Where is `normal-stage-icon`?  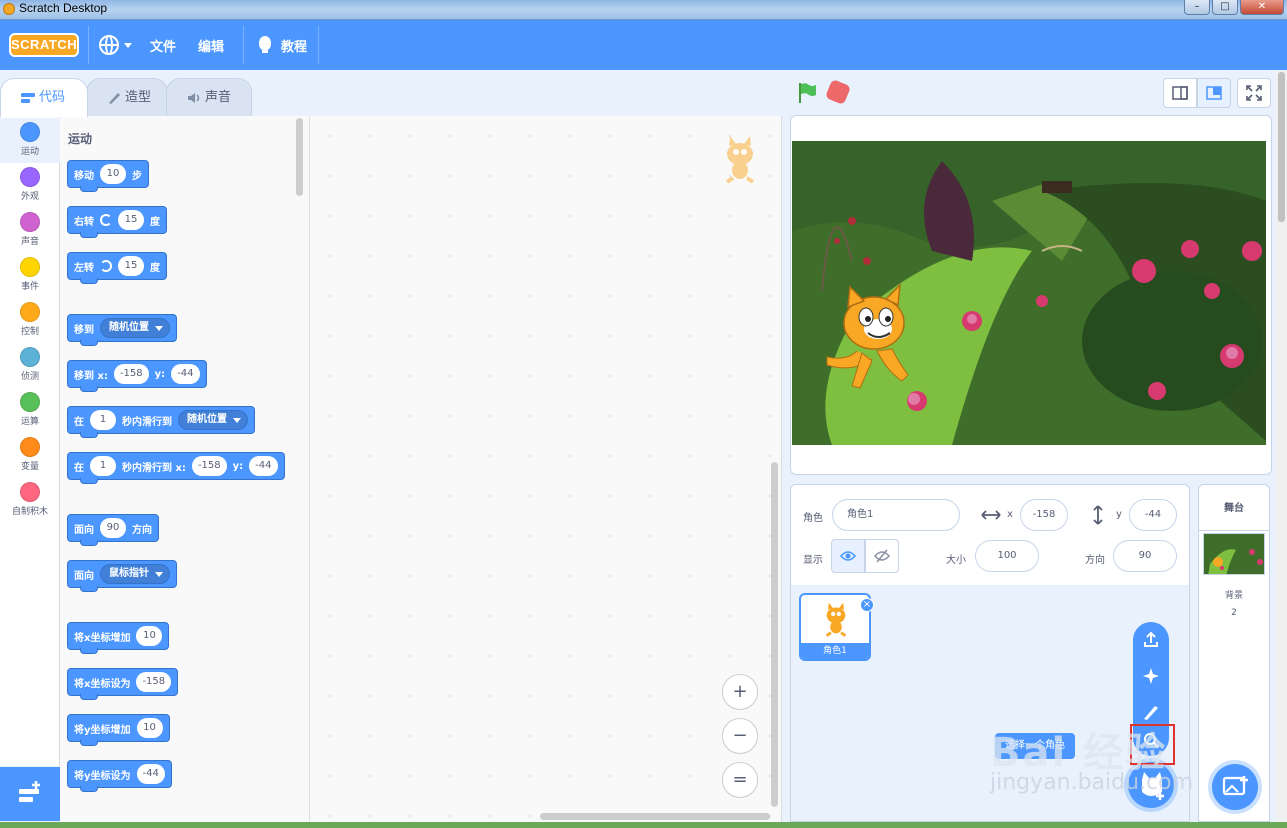
normal-stage-icon is located at coordinates (1214, 93).